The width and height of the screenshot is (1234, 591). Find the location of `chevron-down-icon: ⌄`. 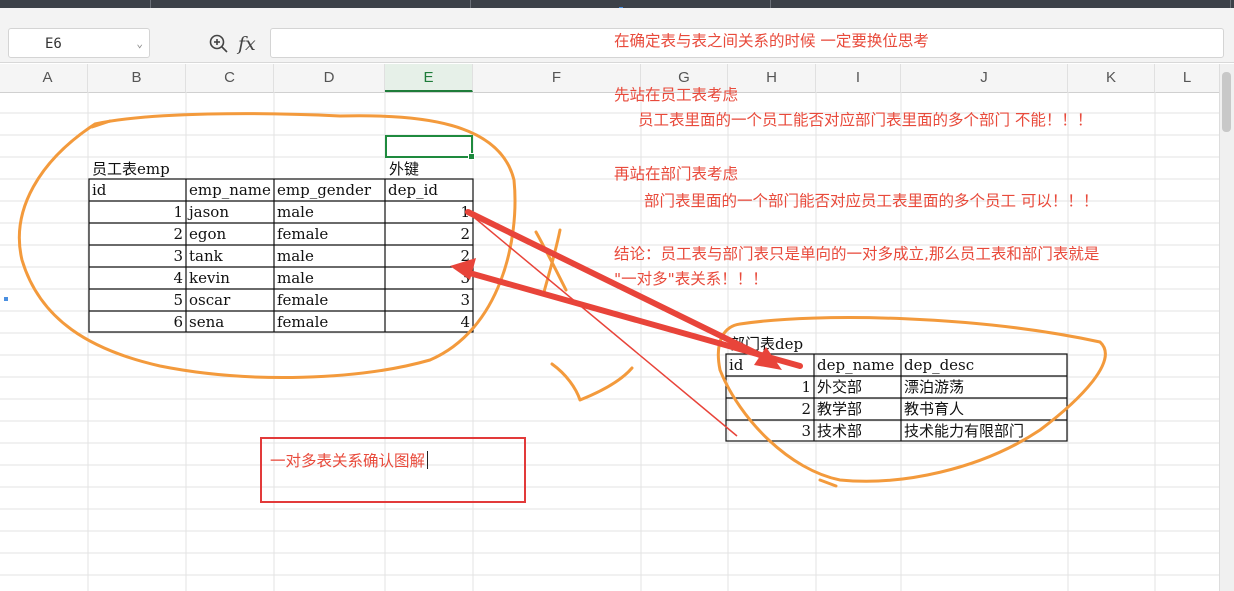

chevron-down-icon: ⌄ is located at coordinates (139, 44).